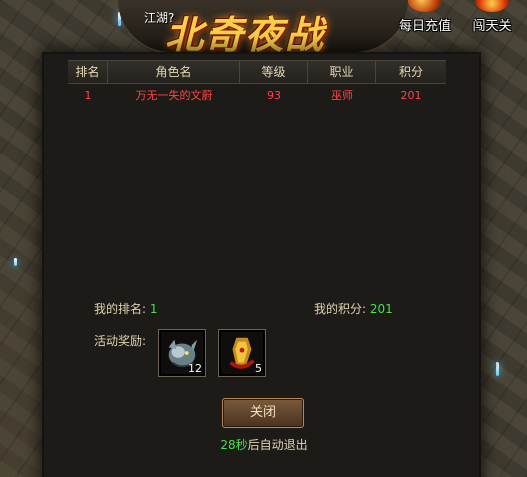 Image resolution: width=527 pixels, height=477 pixels. What do you see at coordinates (195, 368) in the screenshot?
I see `reward-count: 12` at bounding box center [195, 368].